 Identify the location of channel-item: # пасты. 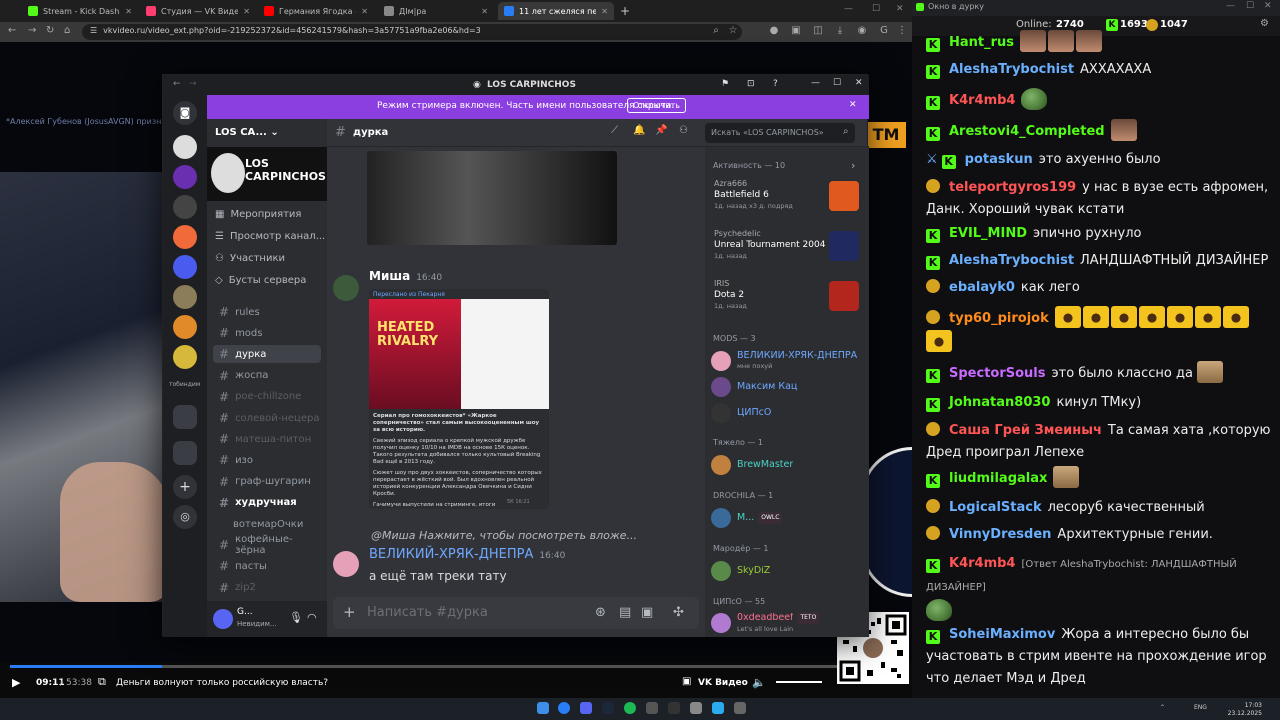
(267, 566).